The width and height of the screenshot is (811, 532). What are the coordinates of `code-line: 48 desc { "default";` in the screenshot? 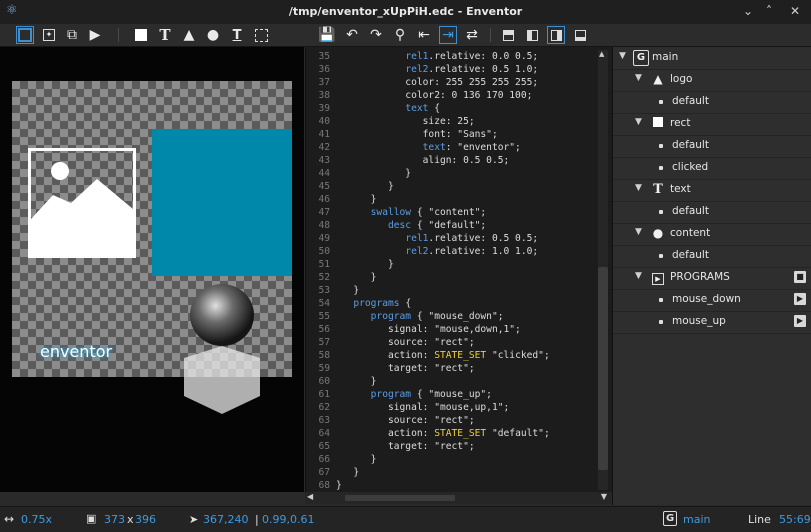 It's located at (451, 225).